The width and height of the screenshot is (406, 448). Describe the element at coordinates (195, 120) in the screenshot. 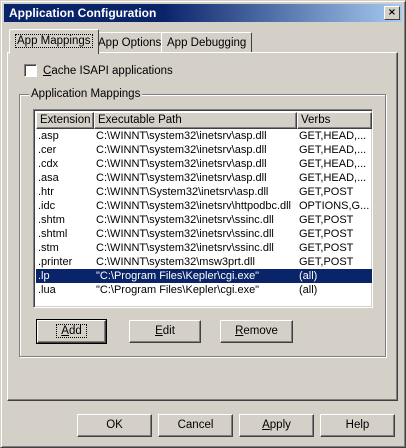

I see `column-header-executable-path: Executable Path` at that location.